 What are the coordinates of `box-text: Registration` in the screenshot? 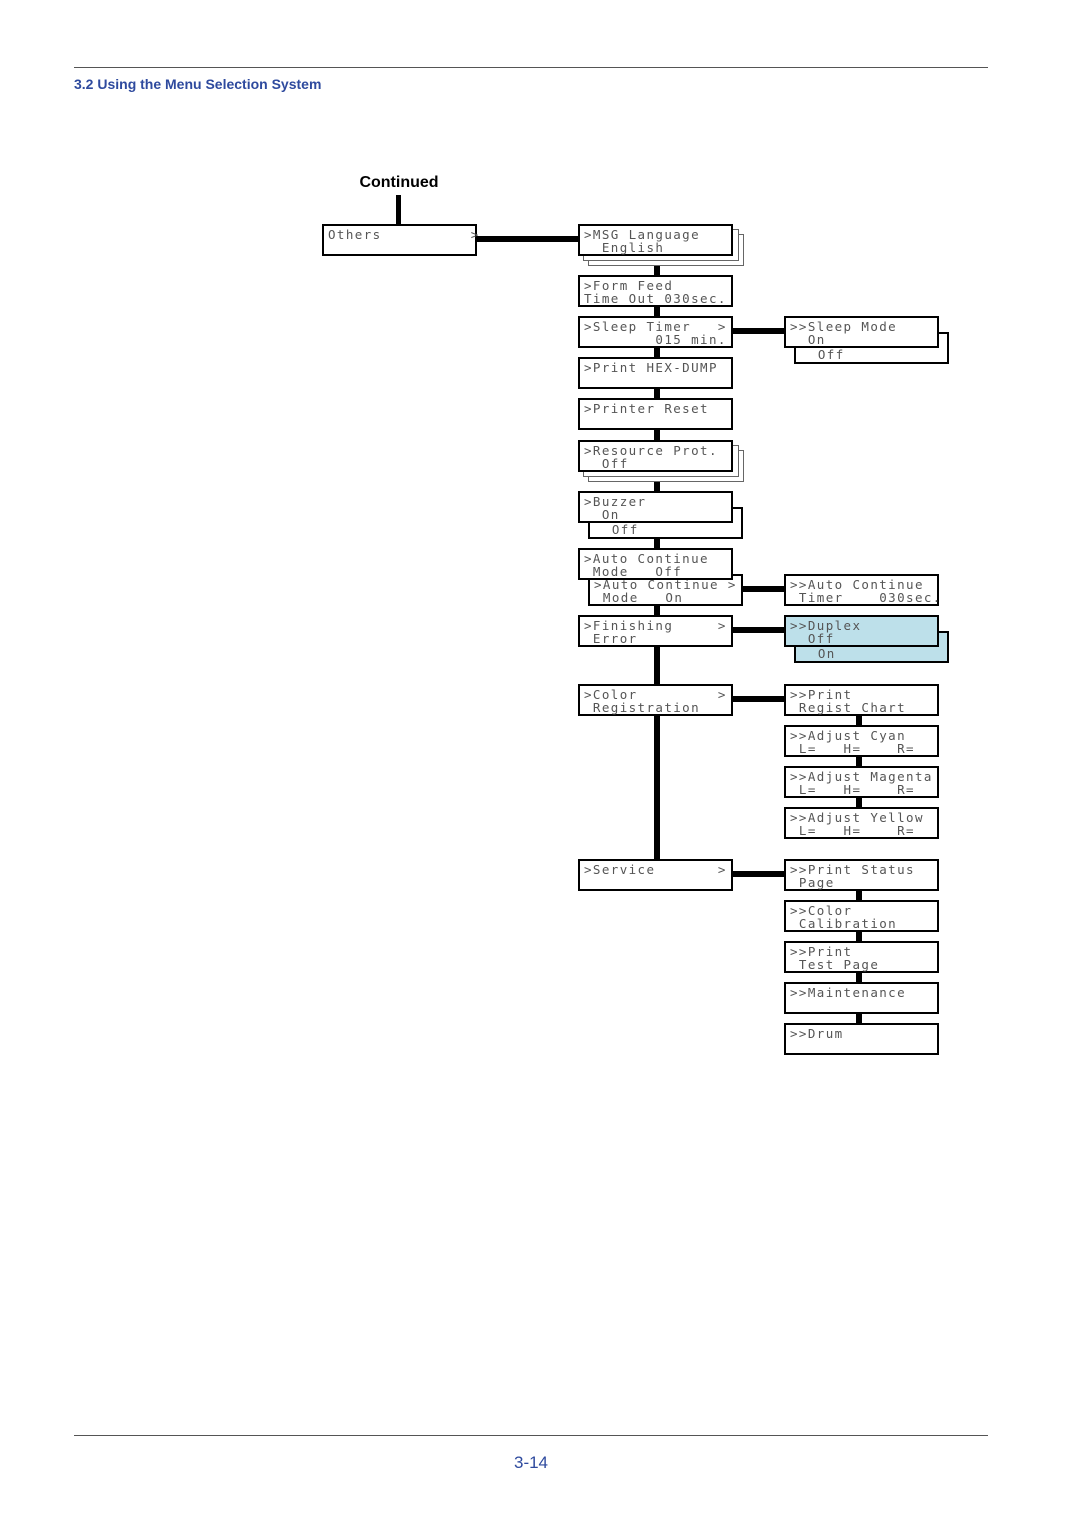 It's located at (642, 707).